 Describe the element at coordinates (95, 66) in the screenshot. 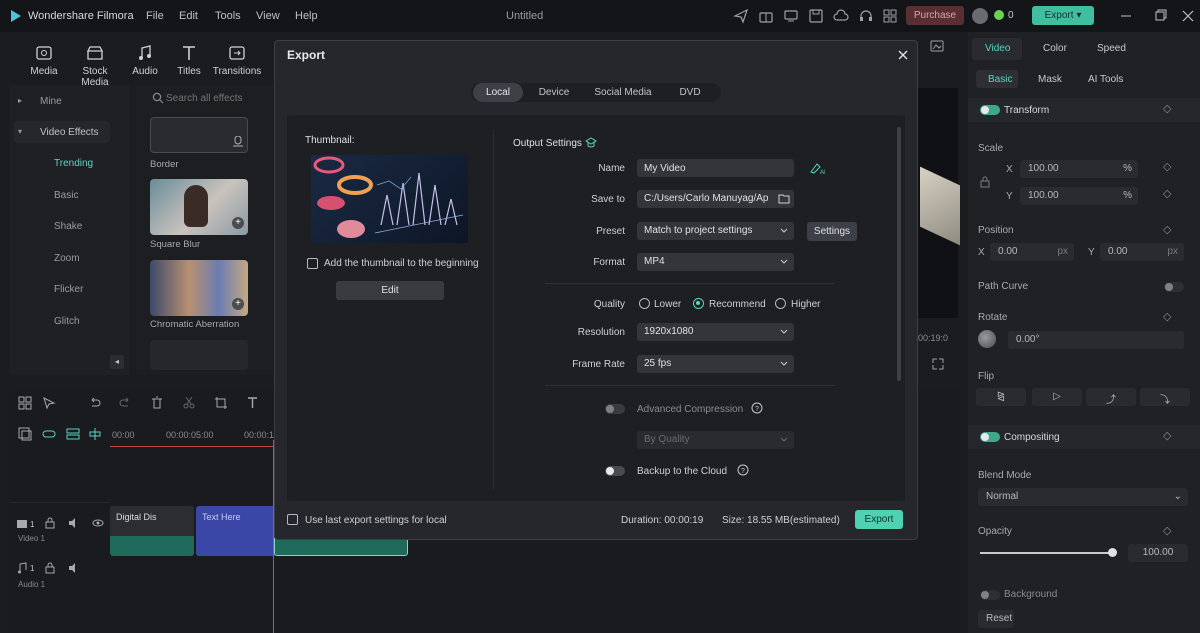

I see `tool-stock-media: Stock Media` at that location.